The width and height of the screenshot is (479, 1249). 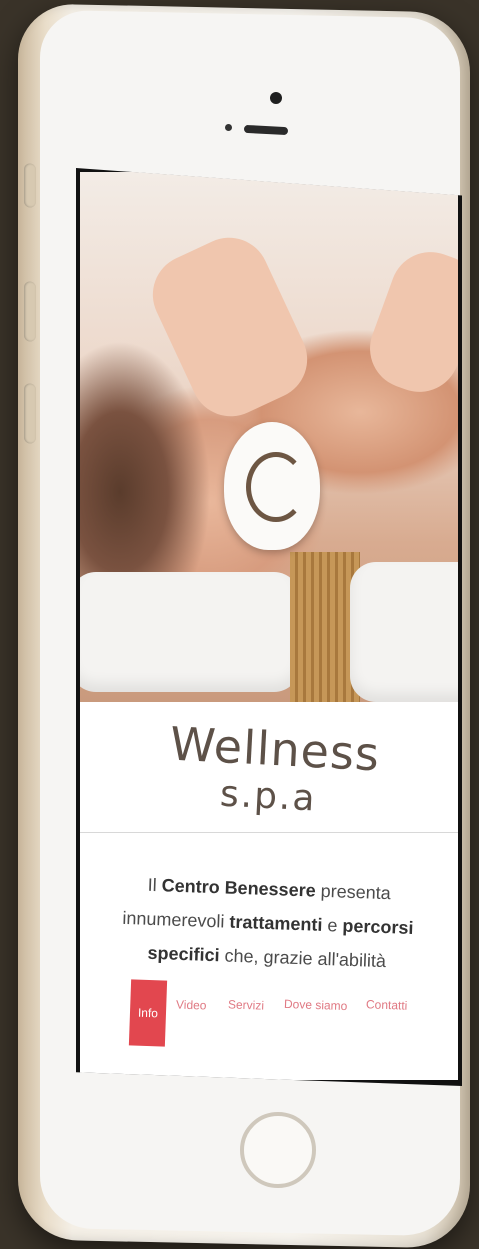 I want to click on hand-left, so click(x=230, y=327).